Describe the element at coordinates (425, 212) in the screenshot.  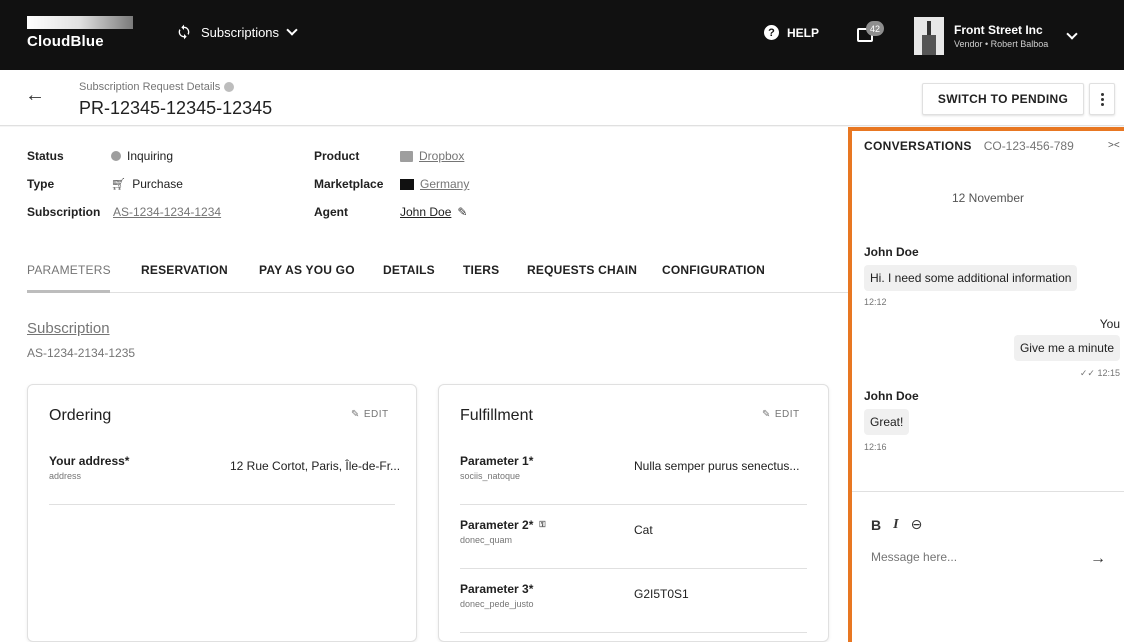
I see `agent-link: John Doe` at that location.